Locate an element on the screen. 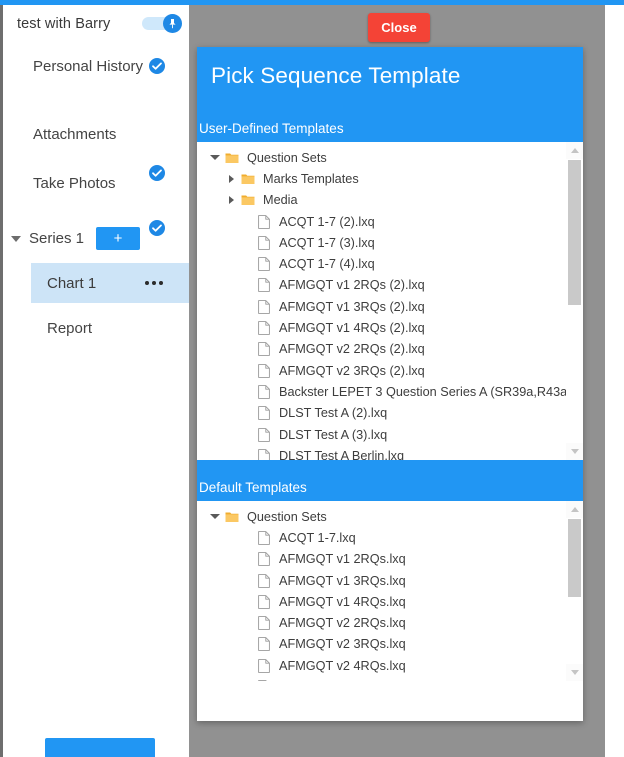 The width and height of the screenshot is (624, 757). tree-node-label: AFMGQT v2 3RQs.lxq is located at coordinates (342, 644).